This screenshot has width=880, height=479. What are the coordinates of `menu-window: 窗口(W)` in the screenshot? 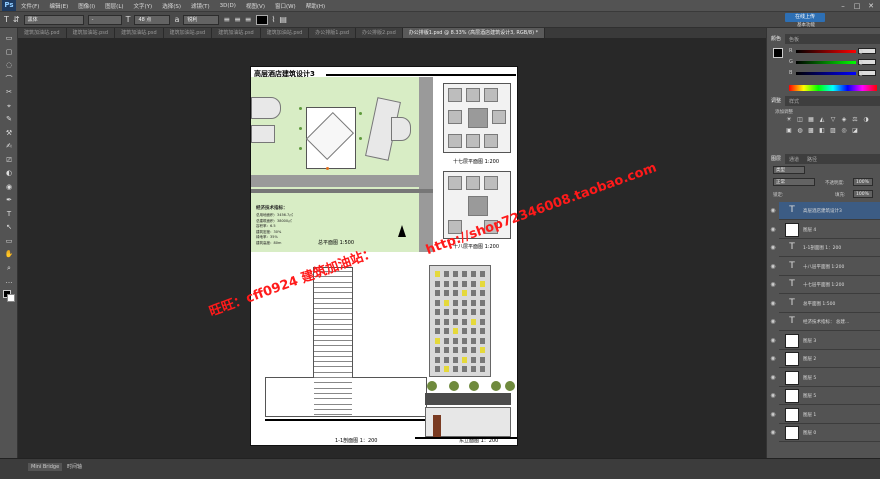 It's located at (285, 6).